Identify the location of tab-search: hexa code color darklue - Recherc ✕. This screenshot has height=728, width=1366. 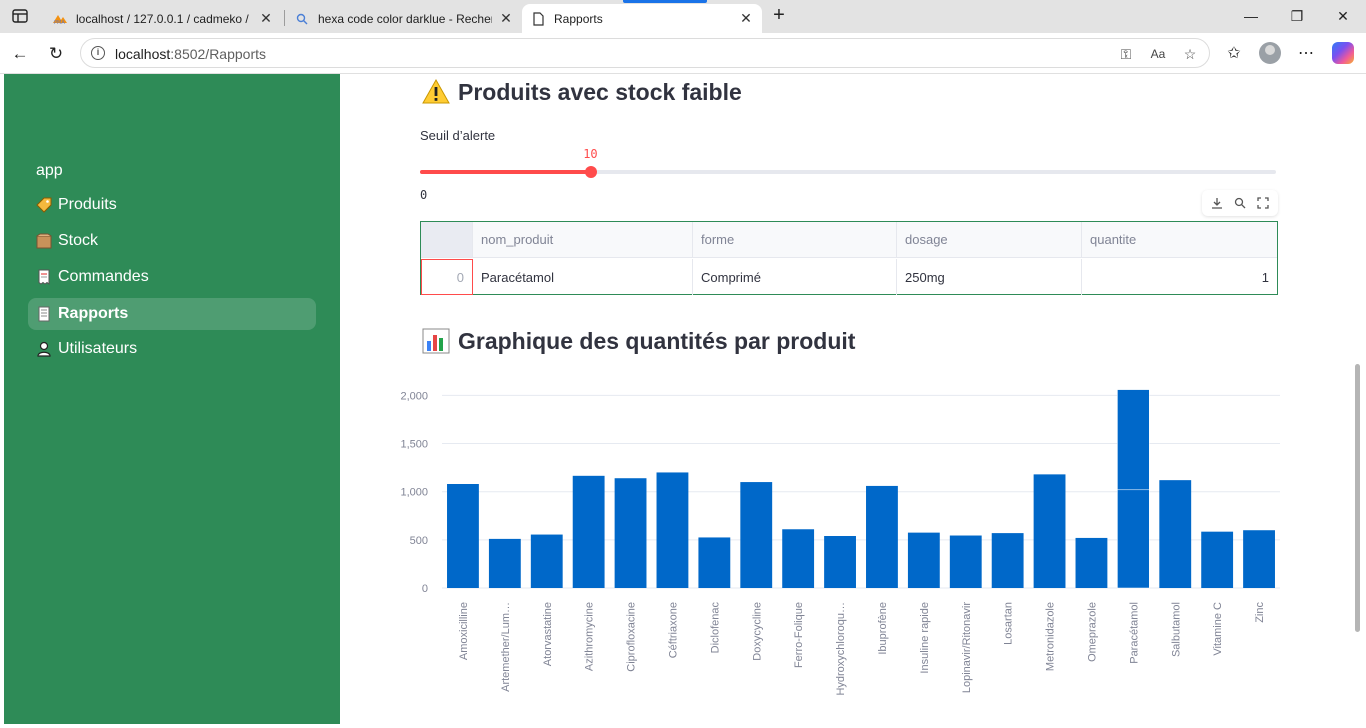
(404, 18).